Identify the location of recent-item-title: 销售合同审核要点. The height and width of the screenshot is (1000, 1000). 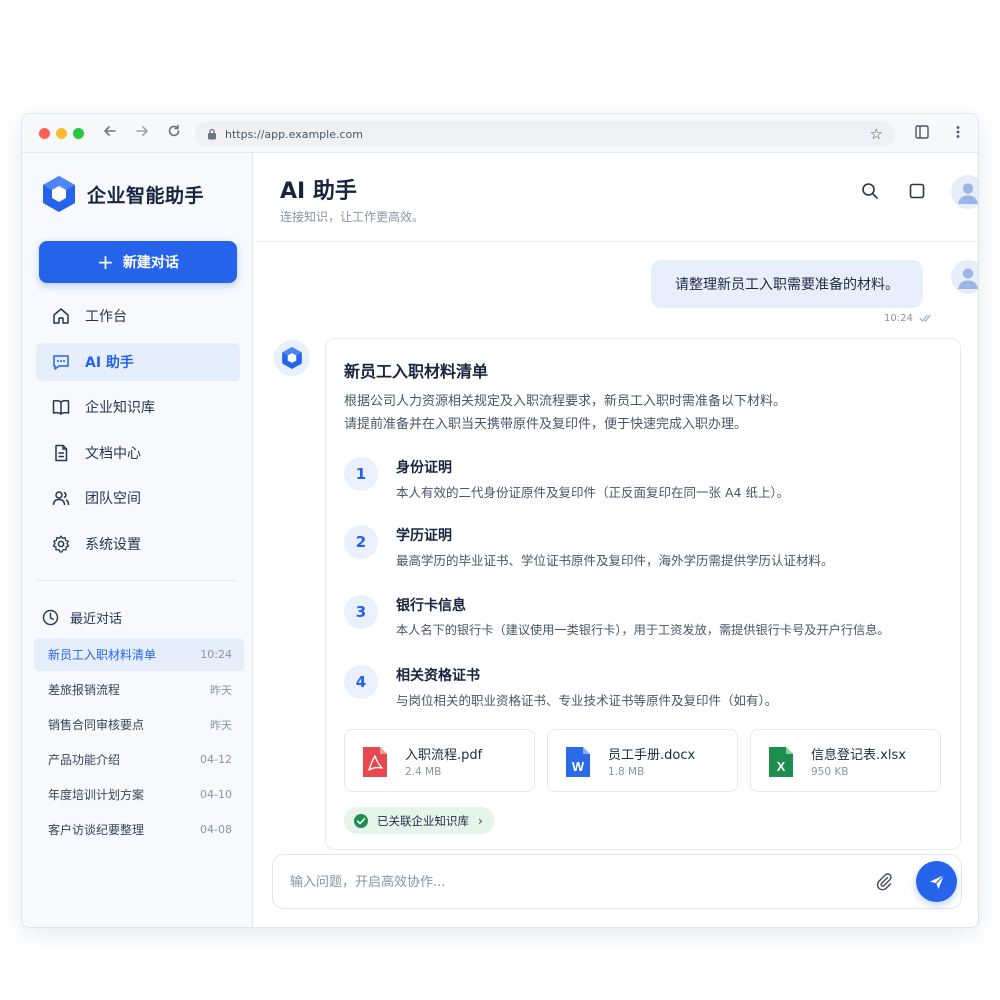
(96, 725).